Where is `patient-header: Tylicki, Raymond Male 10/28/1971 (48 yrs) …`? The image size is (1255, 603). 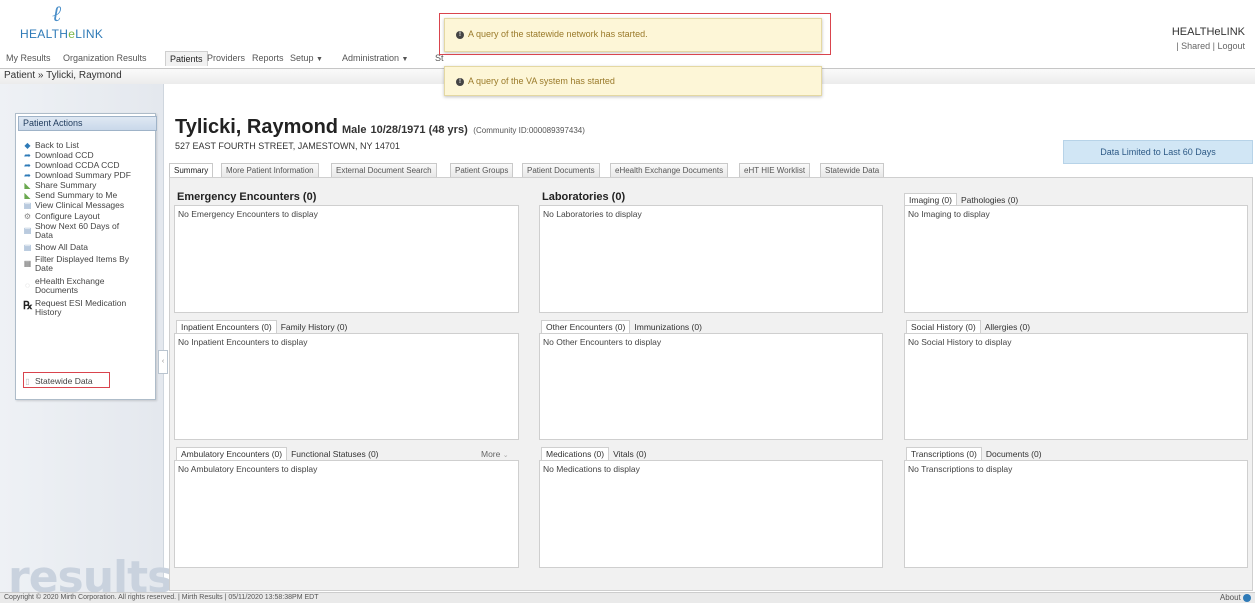 patient-header: Tylicki, Raymond Male 10/28/1971 (48 yrs) … is located at coordinates (380, 127).